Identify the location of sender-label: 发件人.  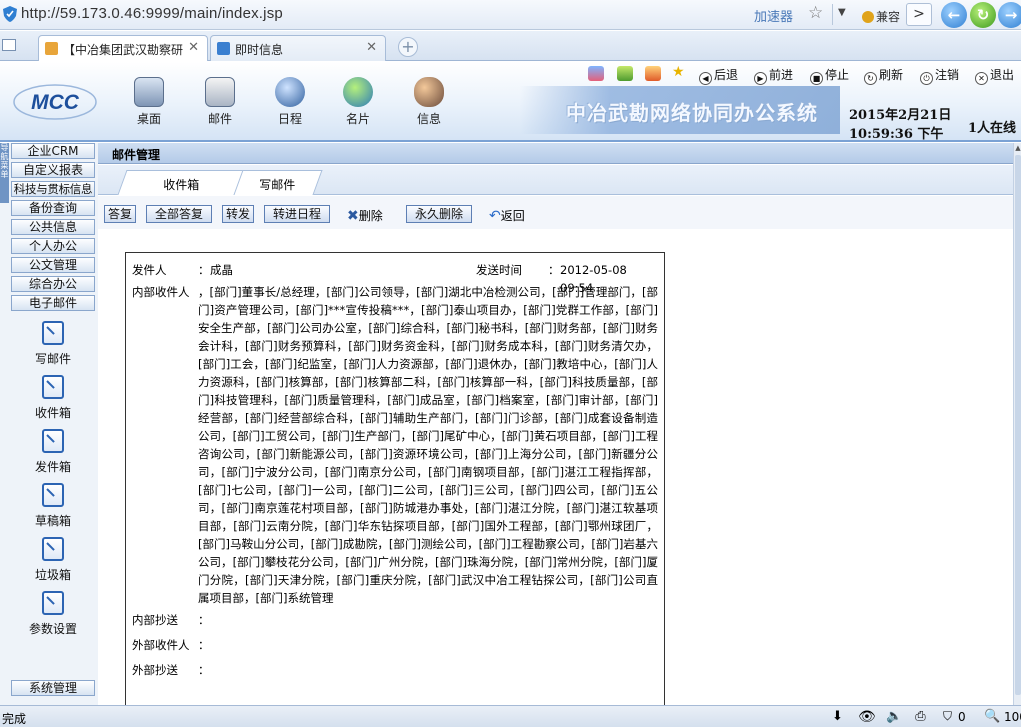
(149, 270).